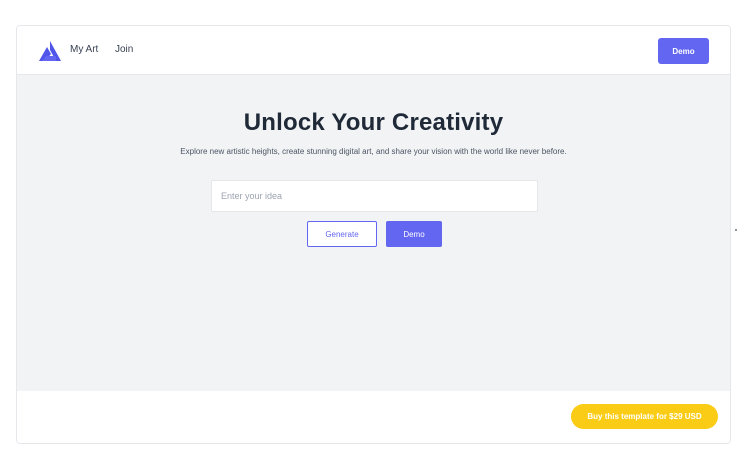 This screenshot has height=469, width=750. Describe the element at coordinates (414, 234) in the screenshot. I see `hero-demo-button: Demo` at that location.